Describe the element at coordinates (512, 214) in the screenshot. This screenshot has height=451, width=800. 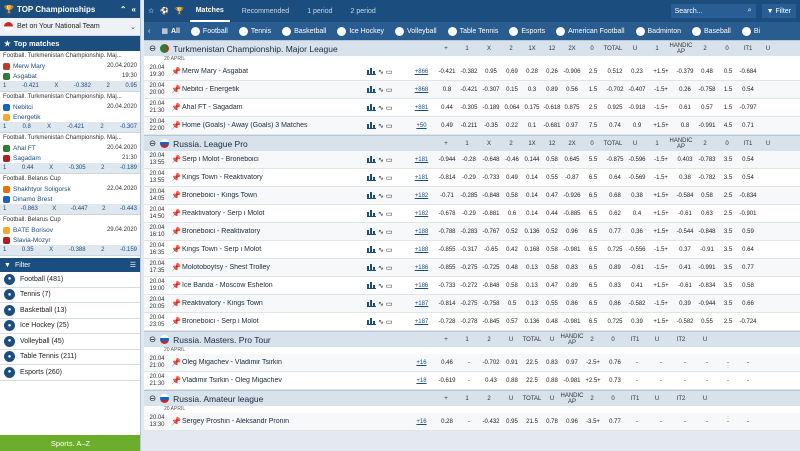
I see `odds-cell: 0.6` at that location.